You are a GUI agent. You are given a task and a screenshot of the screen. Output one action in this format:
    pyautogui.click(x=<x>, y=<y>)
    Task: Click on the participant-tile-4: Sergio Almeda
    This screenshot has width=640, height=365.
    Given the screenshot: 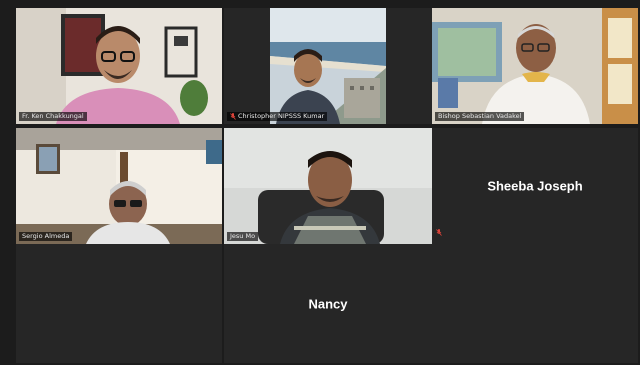 What is the action you would take?
    pyautogui.click(x=119, y=186)
    